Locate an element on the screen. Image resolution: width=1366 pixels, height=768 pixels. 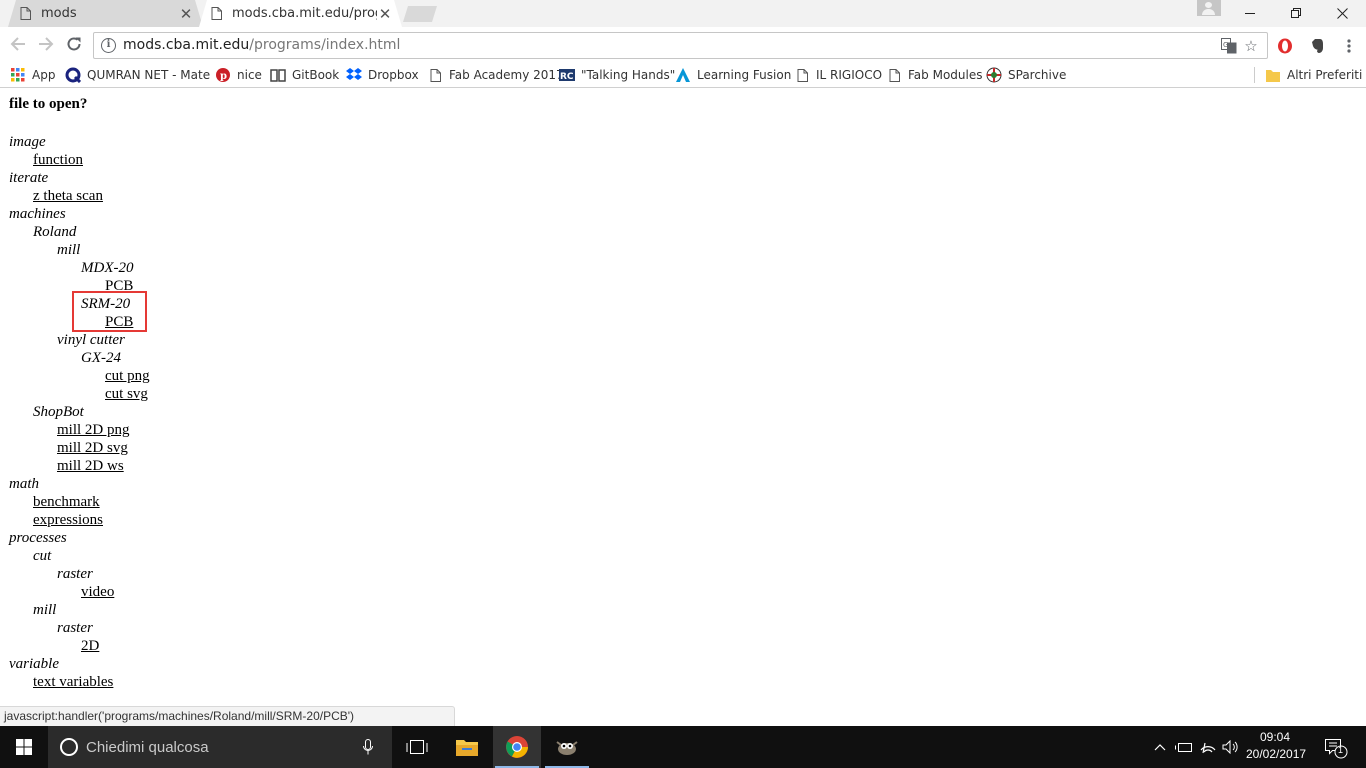
minimize-icon is located at coordinates (1250, 13).